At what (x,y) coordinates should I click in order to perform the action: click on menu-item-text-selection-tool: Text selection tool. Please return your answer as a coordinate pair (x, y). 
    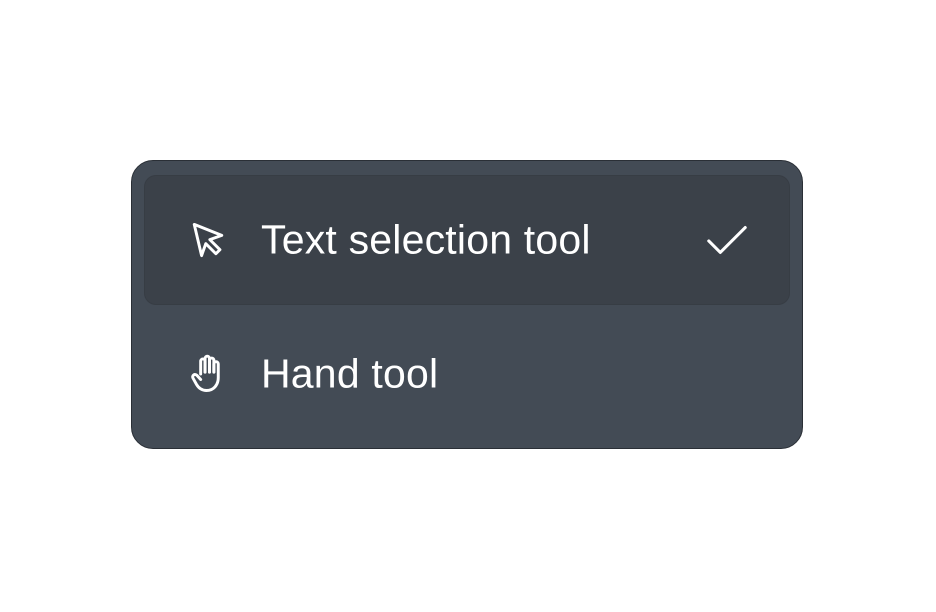
    Looking at the image, I should click on (467, 240).